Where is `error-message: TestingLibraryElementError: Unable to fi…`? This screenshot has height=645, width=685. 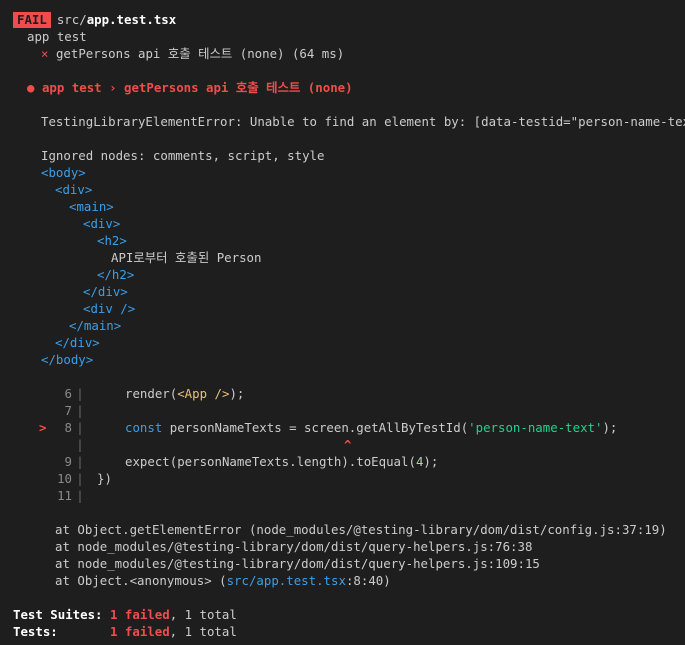
error-message: TestingLibraryElementError: Unable to fi… is located at coordinates (363, 121).